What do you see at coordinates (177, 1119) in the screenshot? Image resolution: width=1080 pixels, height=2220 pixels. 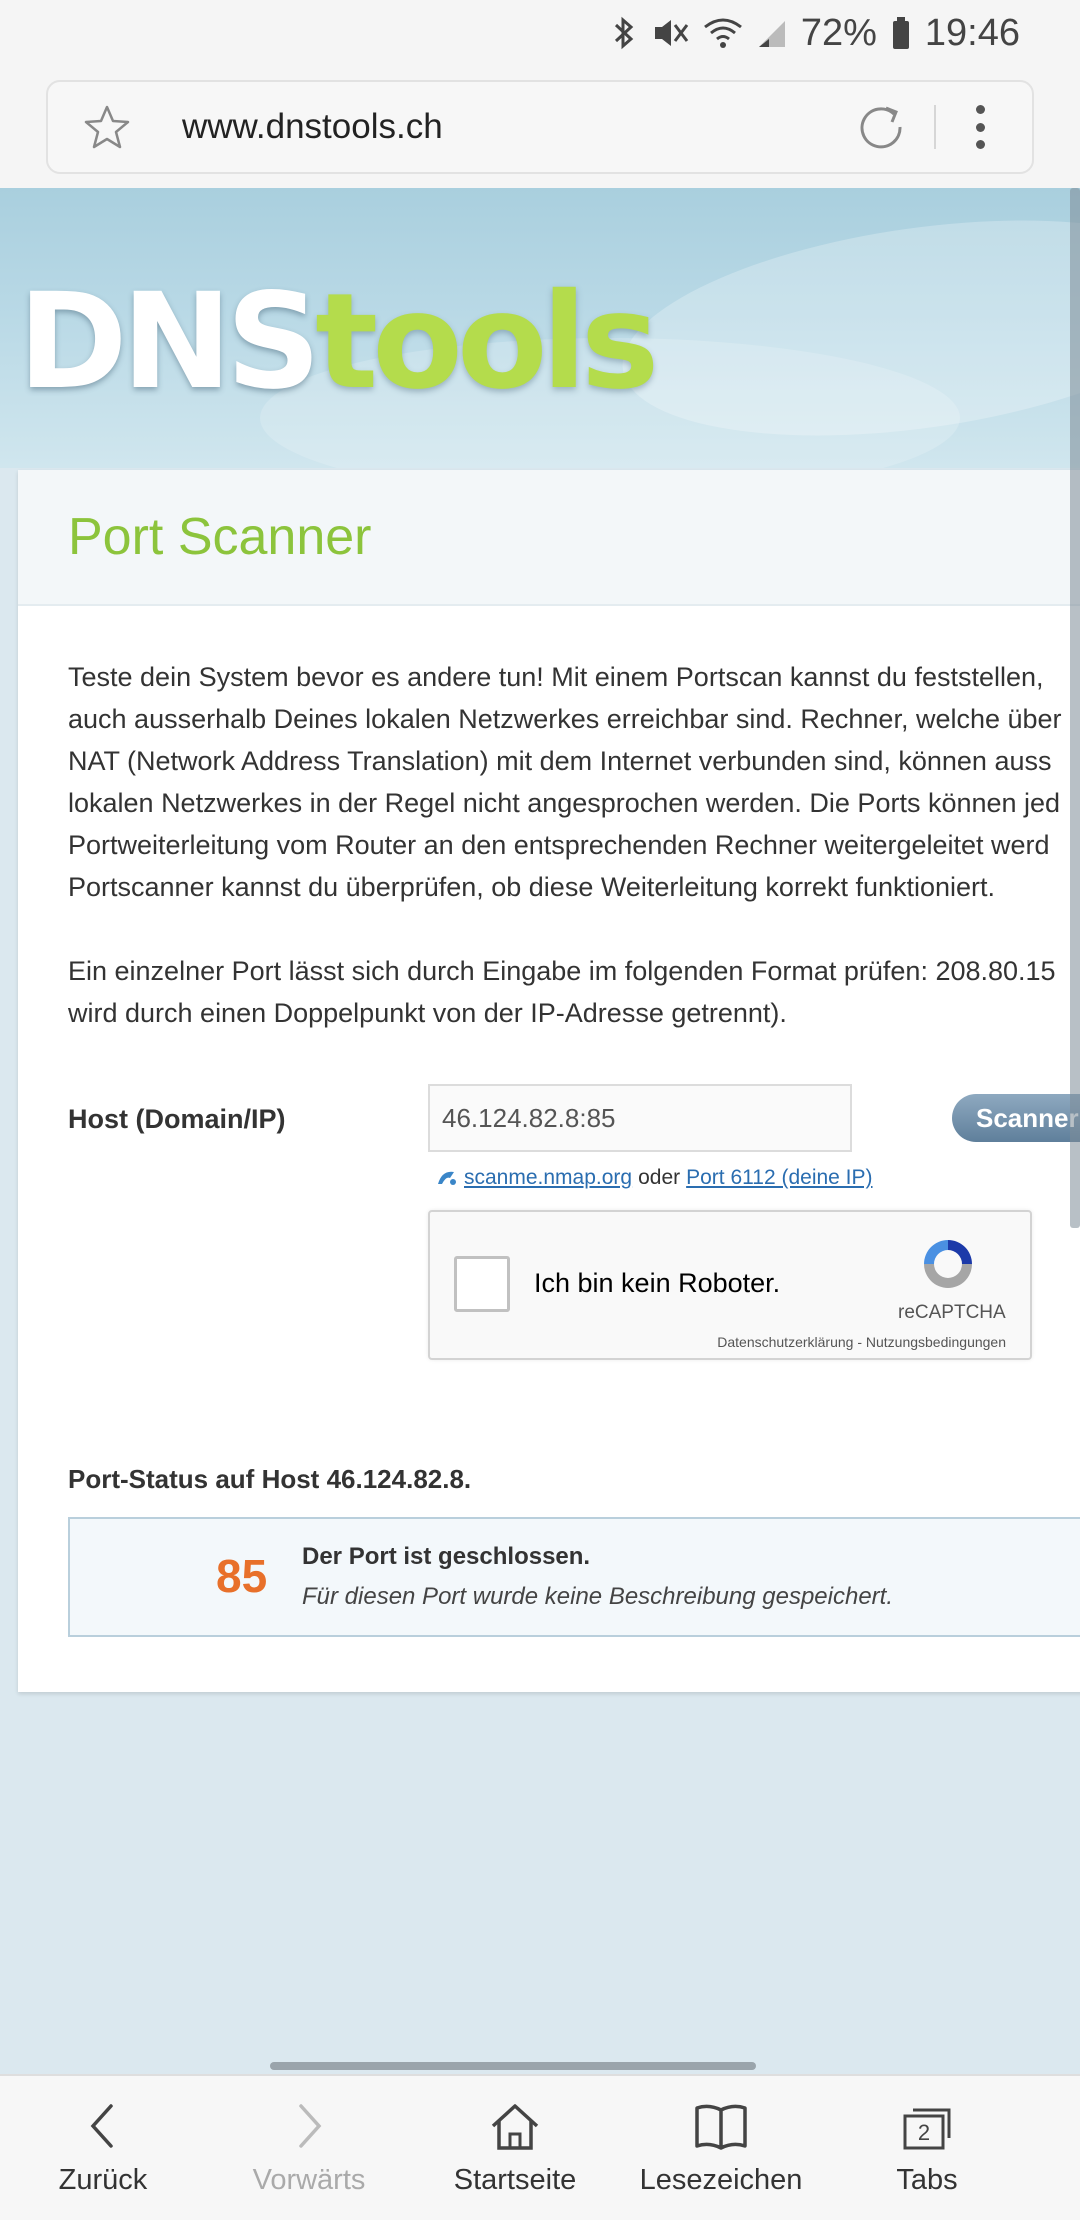 I see `host-label: Host (Domain/IP)` at bounding box center [177, 1119].